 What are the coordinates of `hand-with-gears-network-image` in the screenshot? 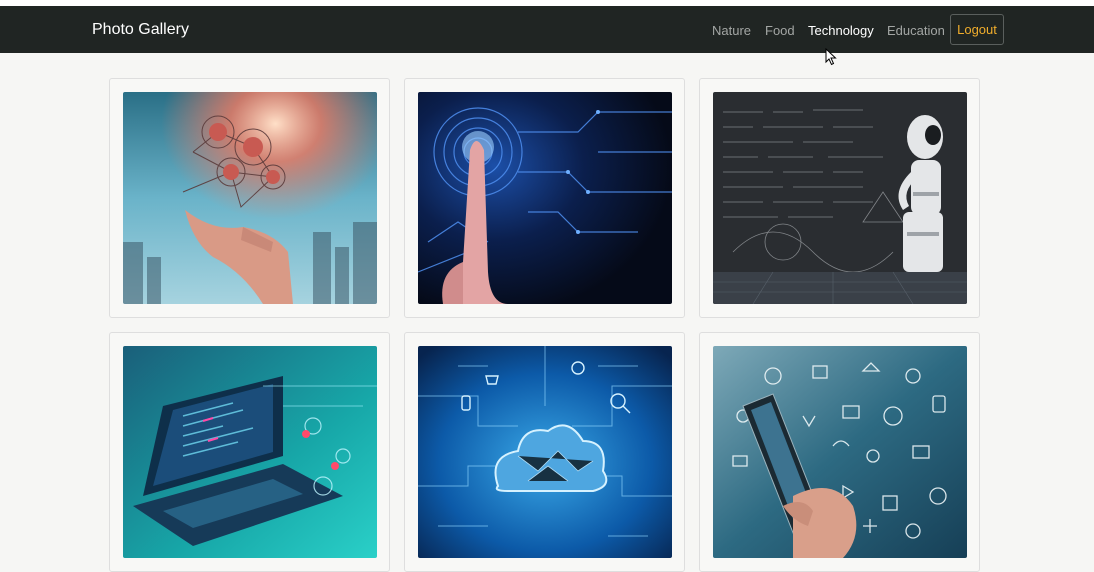 It's located at (250, 198).